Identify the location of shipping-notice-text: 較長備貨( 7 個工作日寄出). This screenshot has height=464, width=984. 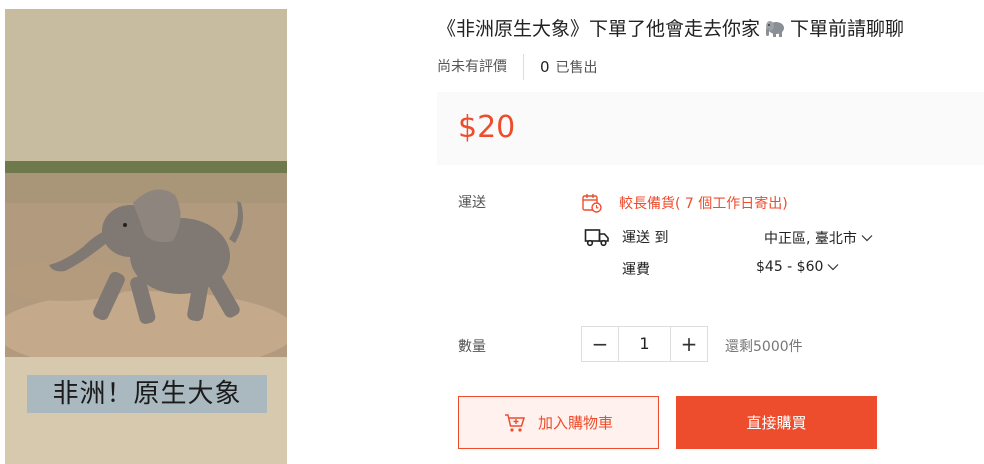
(703, 204).